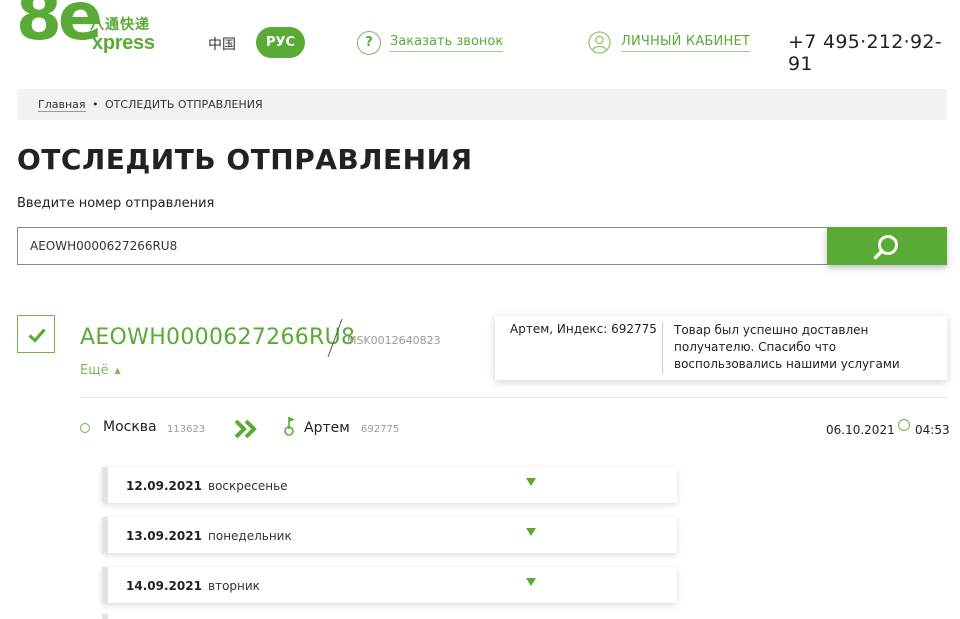 The image size is (960, 619). I want to click on tracking-number-input, so click(422, 246).